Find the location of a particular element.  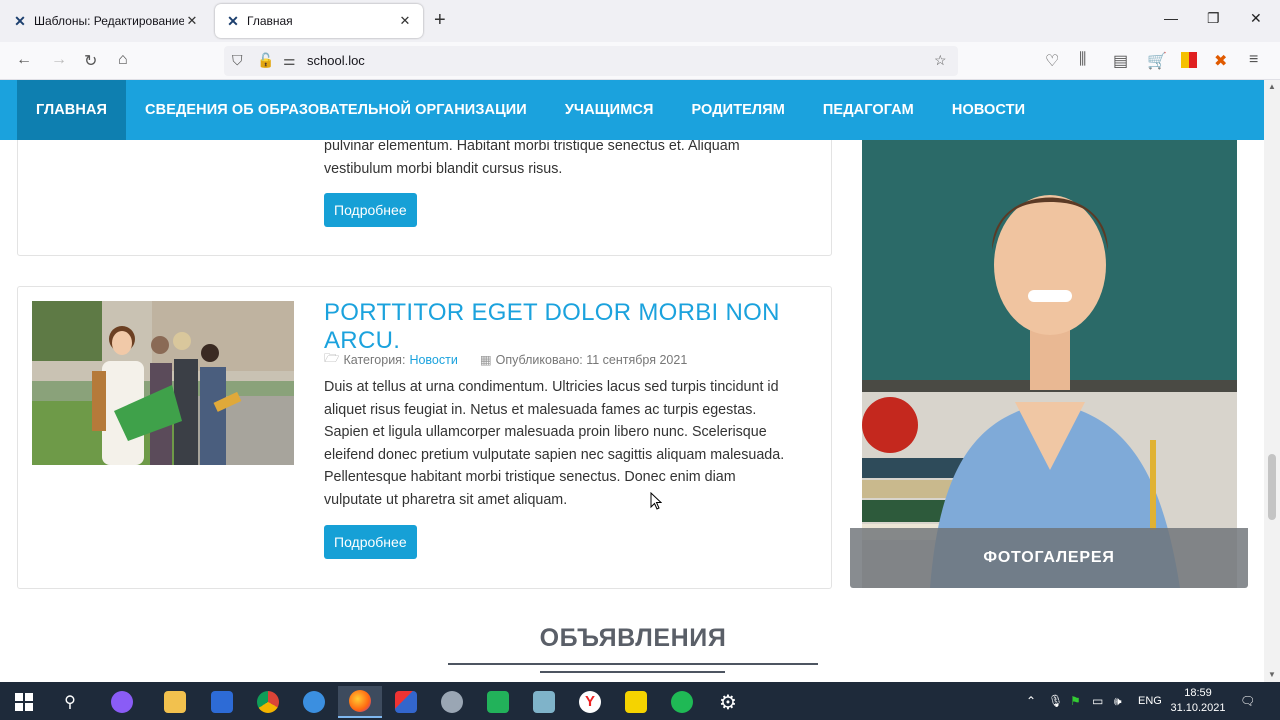

home-icon: ⌂ is located at coordinates (123, 60).